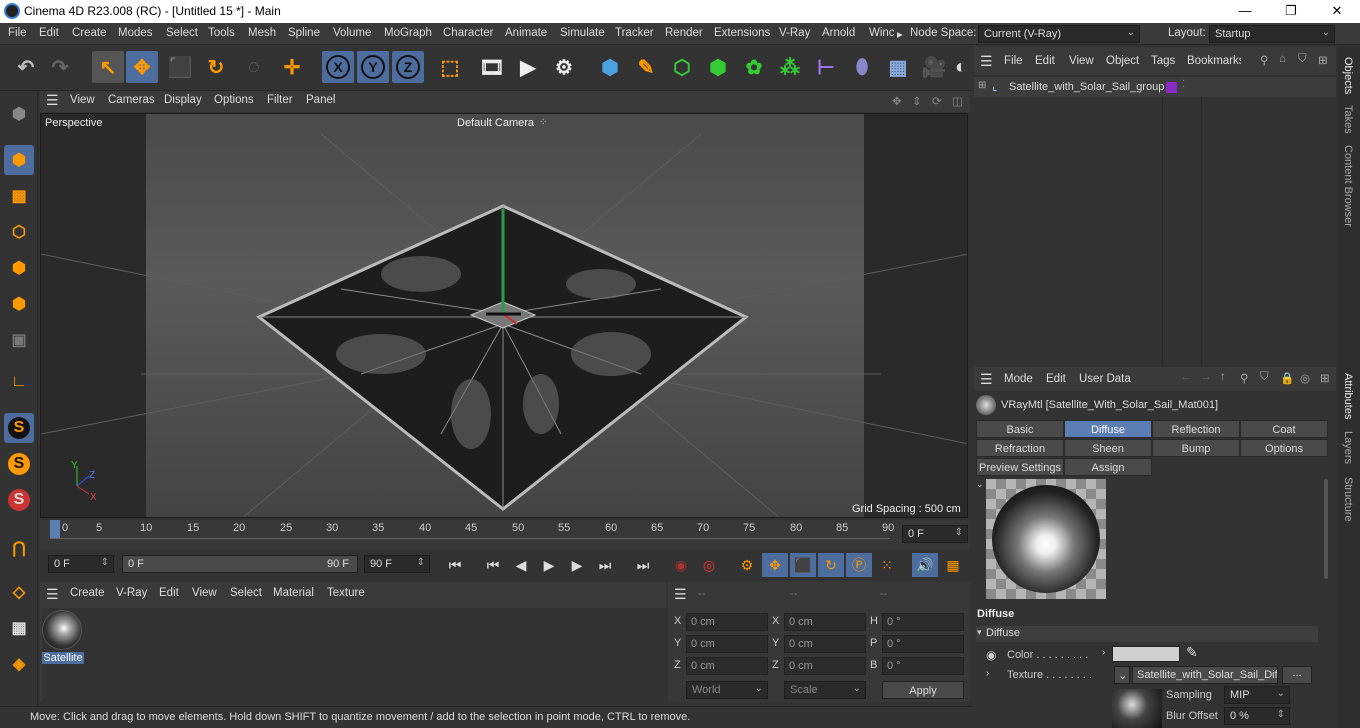 This screenshot has width=1360, height=728. Describe the element at coordinates (1020, 429) in the screenshot. I see `tab-basic: Basic` at that location.